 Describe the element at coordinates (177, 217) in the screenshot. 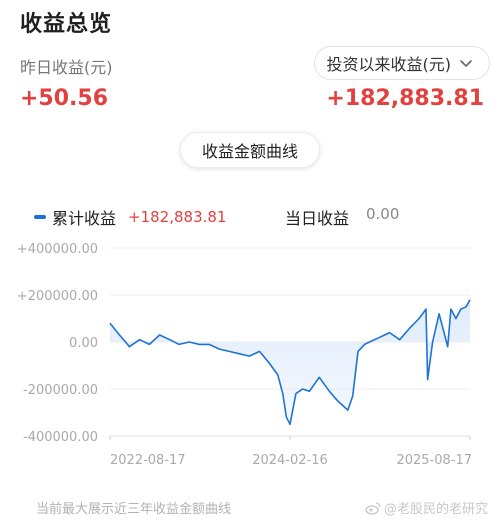

I see `legend-series-value: +182,883.81` at that location.